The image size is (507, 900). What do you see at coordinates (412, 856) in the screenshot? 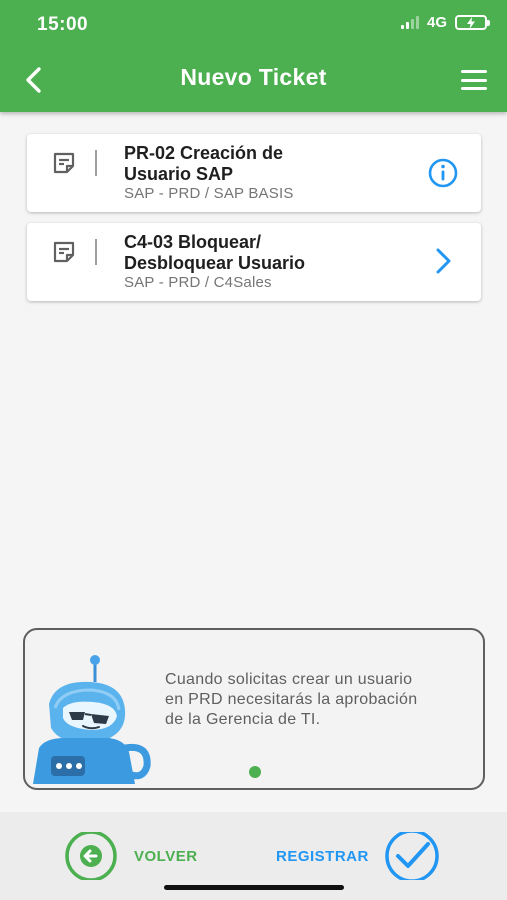
I see `check-circle-icon` at bounding box center [412, 856].